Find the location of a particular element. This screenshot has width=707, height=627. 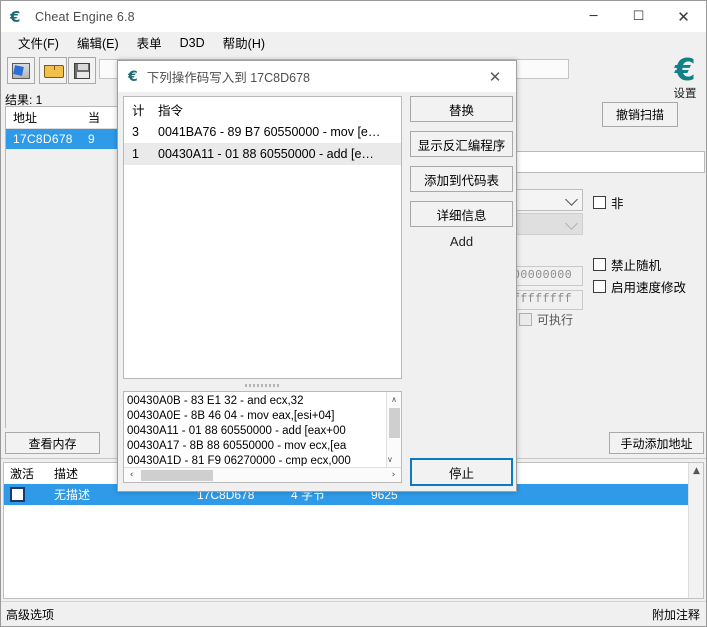

scroll-right-icon: › is located at coordinates (393, 475).